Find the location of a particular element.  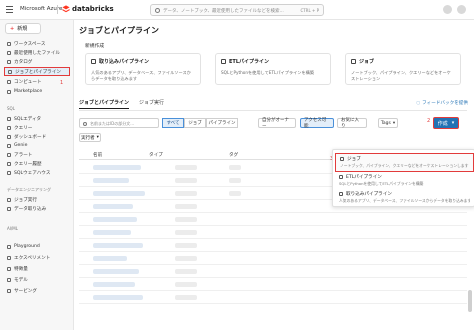

card-etl-pipeline: ETLパイプライン SQLとPythonを使用してETLパイプラインを構築 is located at coordinates (273, 69).